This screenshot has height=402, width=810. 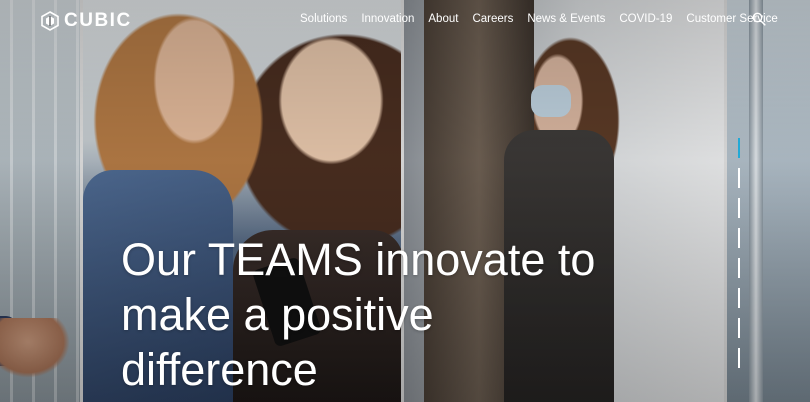 I want to click on hero-line-3: difference, so click(x=219, y=369).